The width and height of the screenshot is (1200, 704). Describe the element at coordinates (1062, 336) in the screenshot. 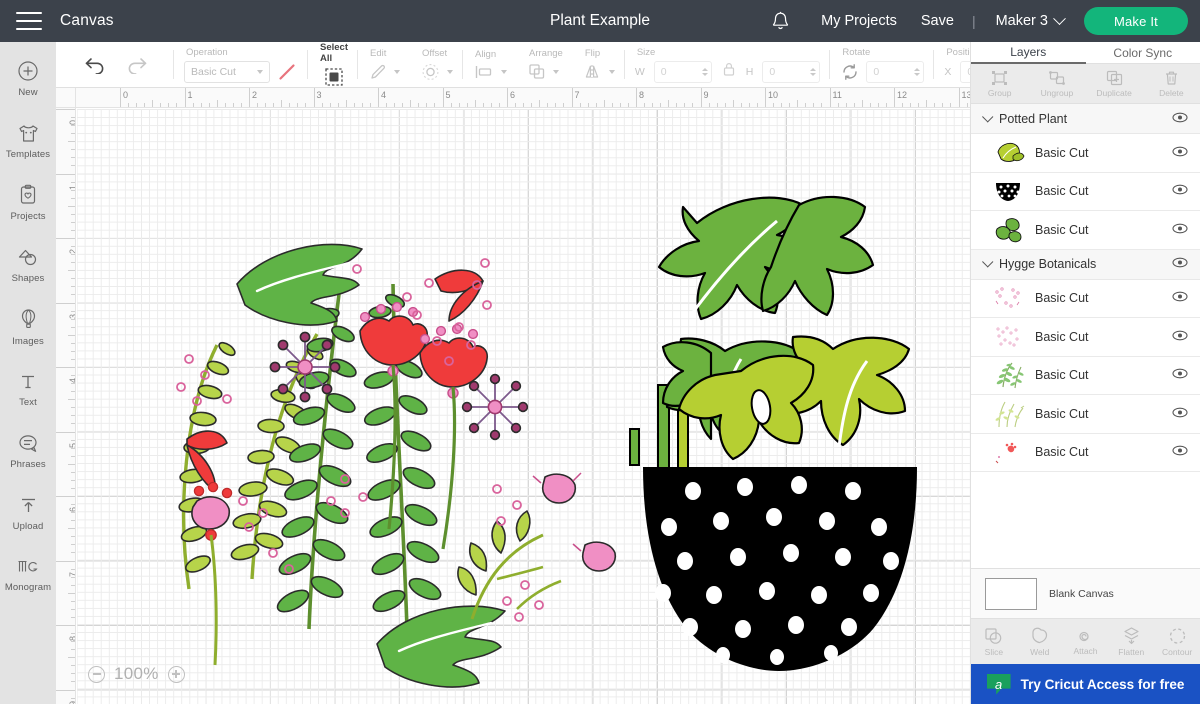

I see `layer-name: Basic Cut` at that location.